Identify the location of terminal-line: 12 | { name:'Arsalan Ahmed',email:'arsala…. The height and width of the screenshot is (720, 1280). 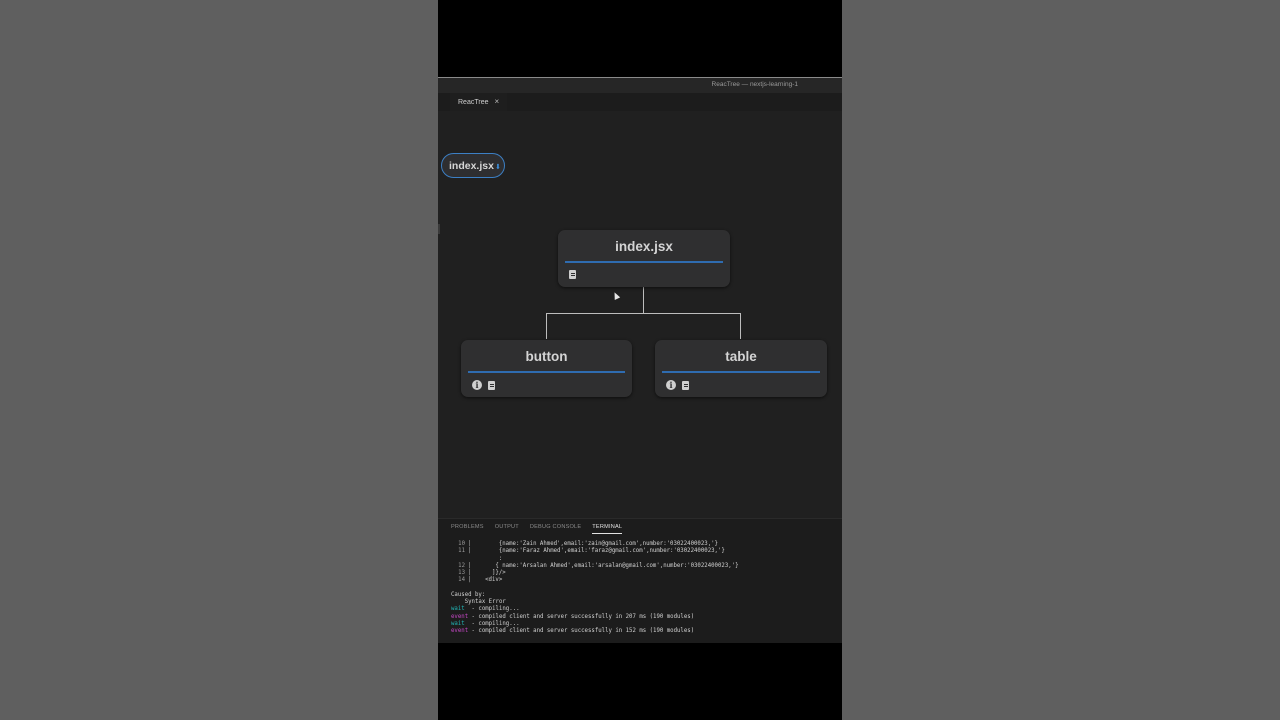
(598, 565).